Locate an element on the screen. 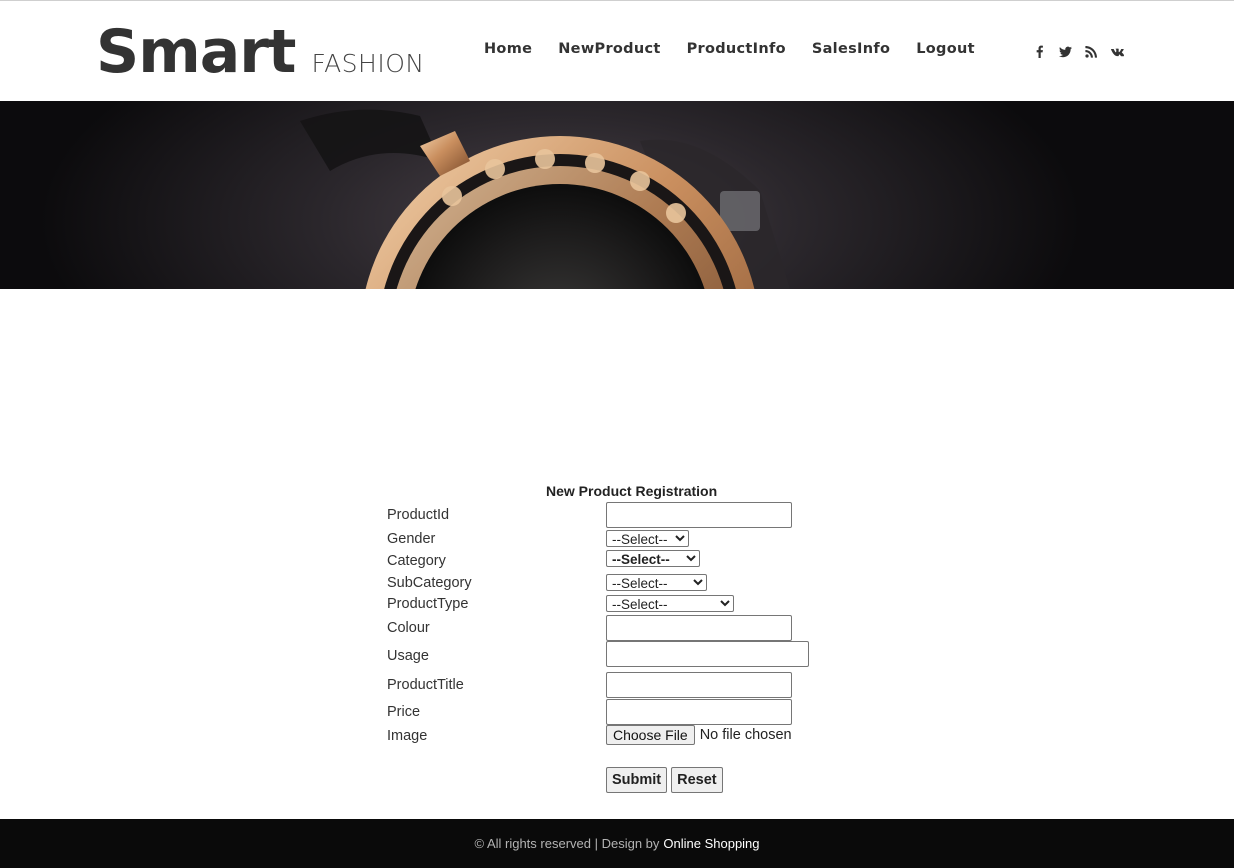 This screenshot has width=1234, height=868. label-gender: Gender is located at coordinates (411, 539).